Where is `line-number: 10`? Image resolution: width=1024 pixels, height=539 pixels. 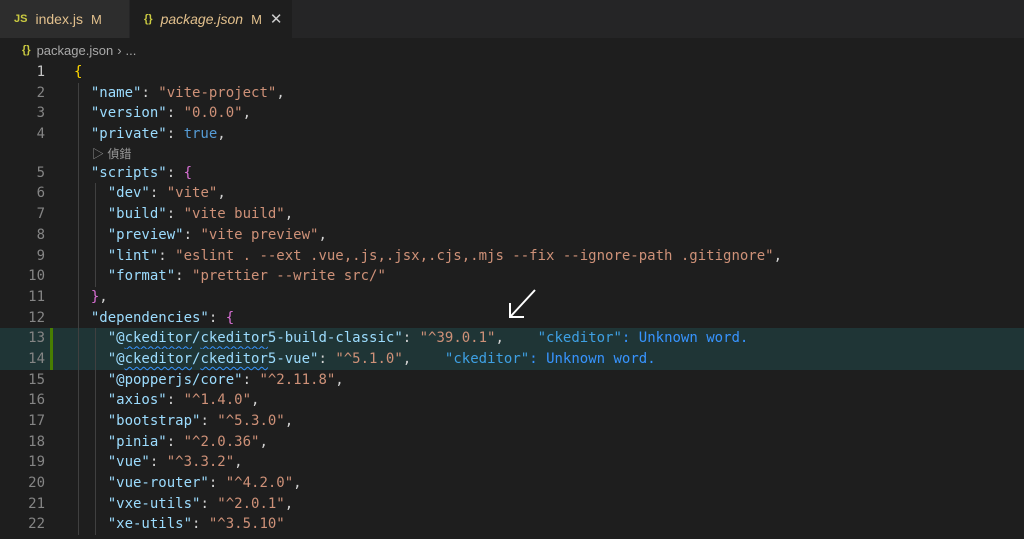
line-number: 10 is located at coordinates (36, 276).